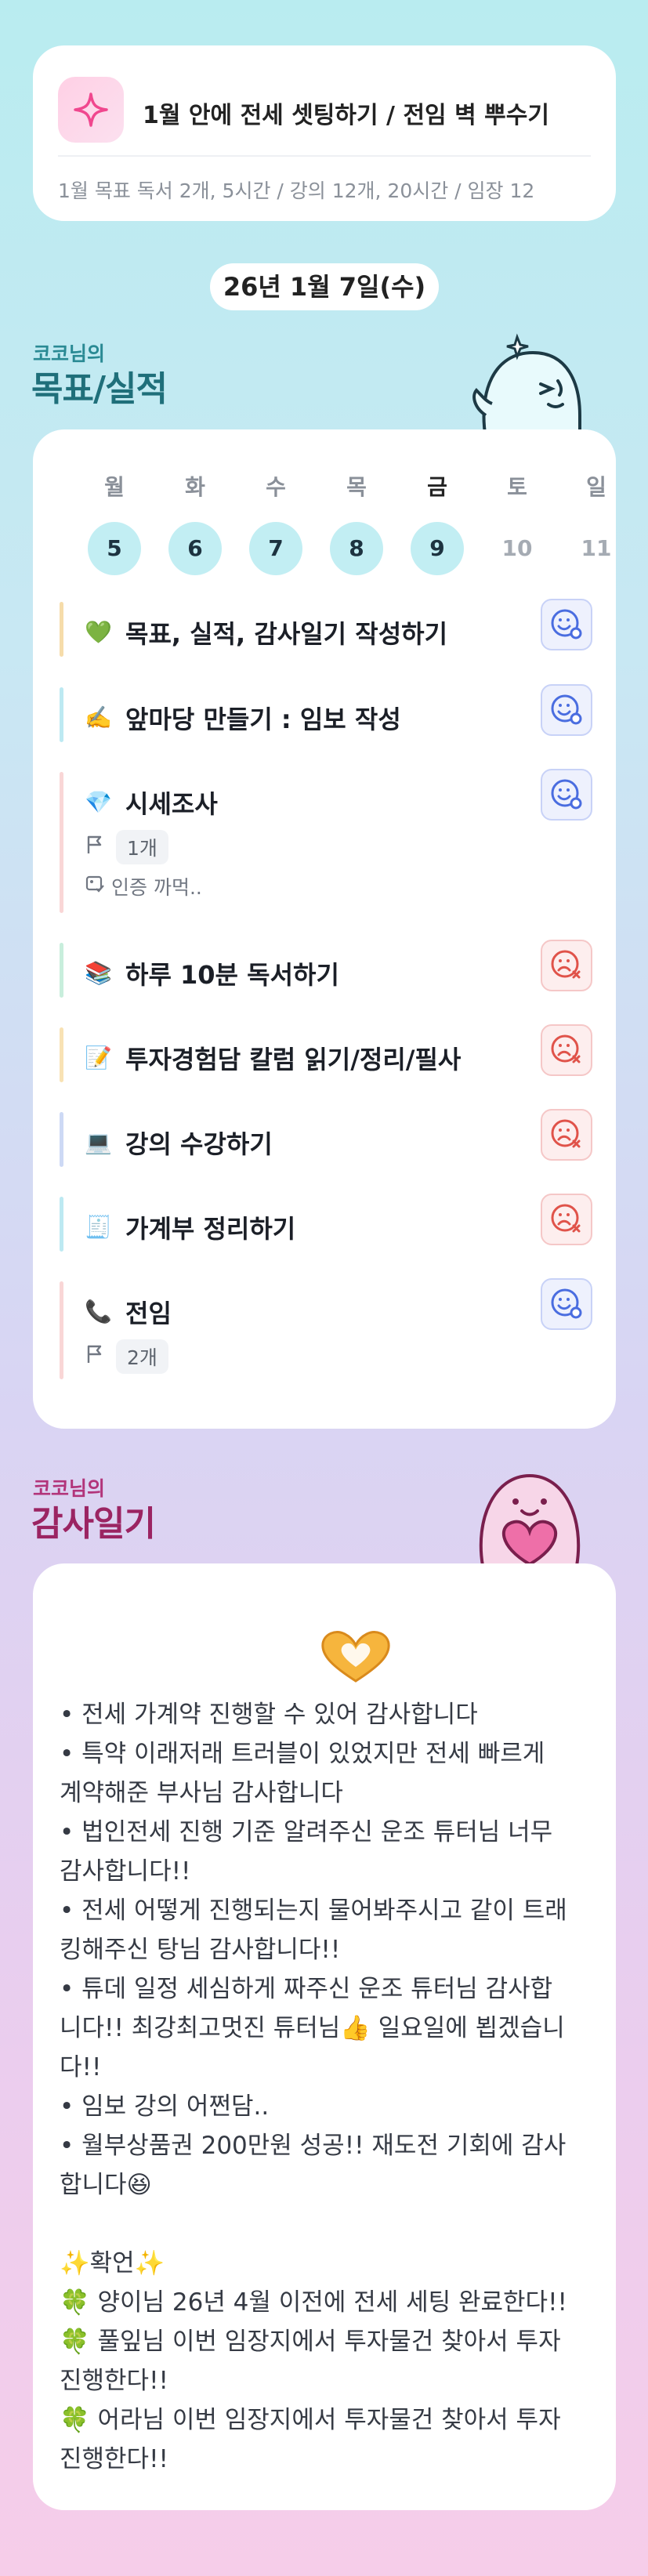 The image size is (648, 2576). What do you see at coordinates (437, 548) in the screenshot?
I see `day-number: 9` at bounding box center [437, 548].